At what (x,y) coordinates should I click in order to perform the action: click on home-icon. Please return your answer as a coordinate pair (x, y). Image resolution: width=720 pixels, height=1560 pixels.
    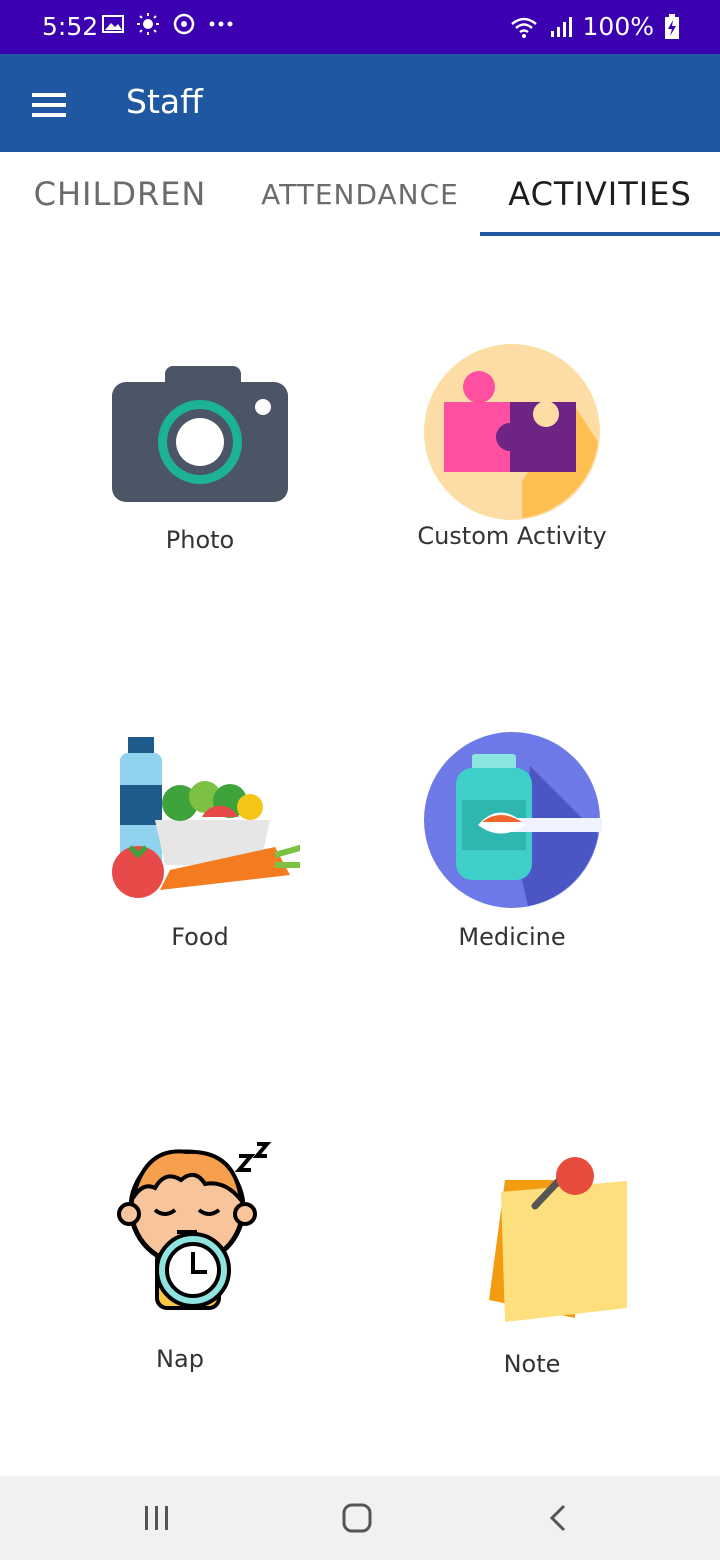
    Looking at the image, I should click on (357, 1518).